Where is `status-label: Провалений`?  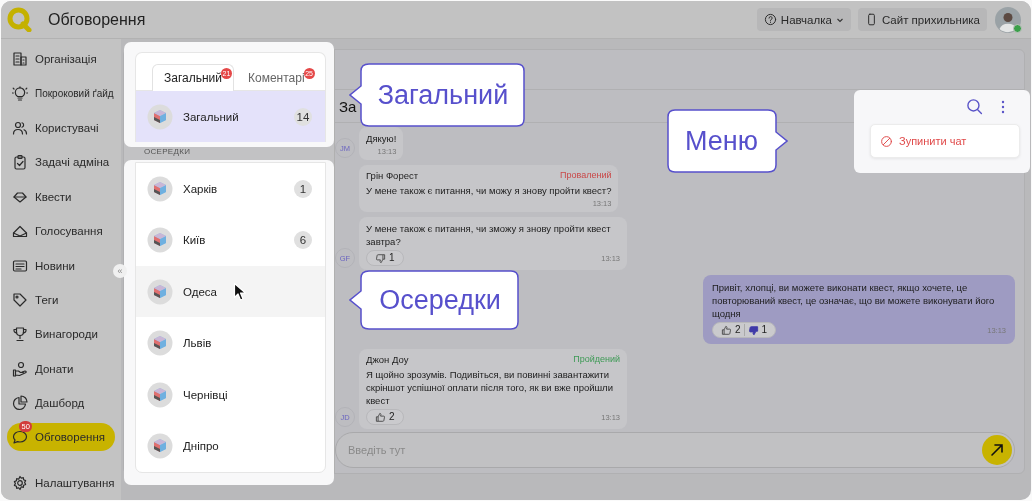
status-label: Провалений is located at coordinates (586, 175).